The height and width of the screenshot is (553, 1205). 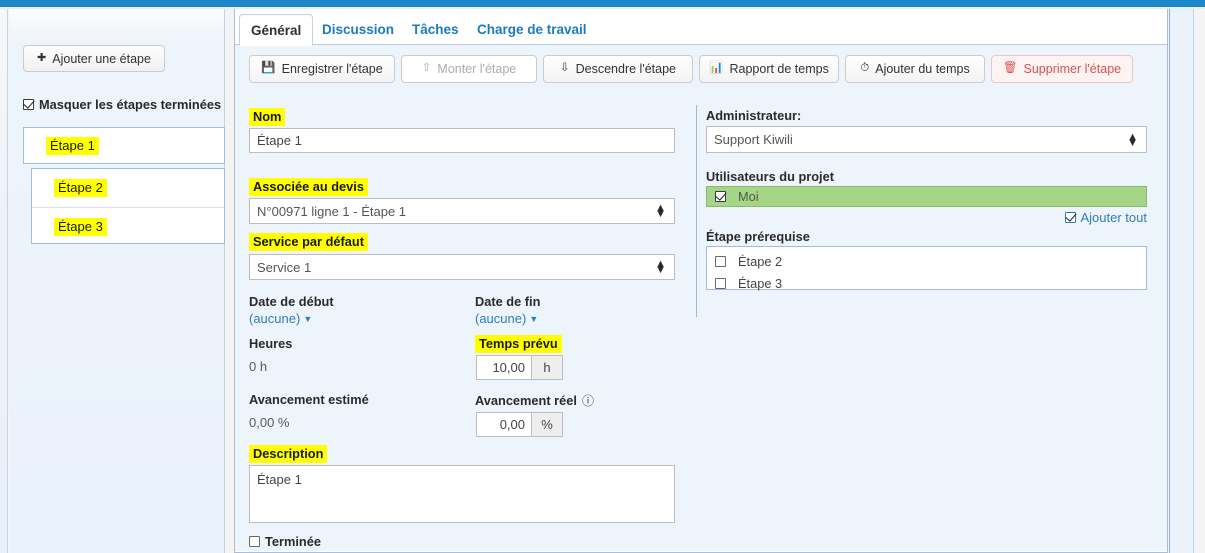 I want to click on administrateur-select: Support Kiwili ▲ ▼, so click(x=926, y=139).